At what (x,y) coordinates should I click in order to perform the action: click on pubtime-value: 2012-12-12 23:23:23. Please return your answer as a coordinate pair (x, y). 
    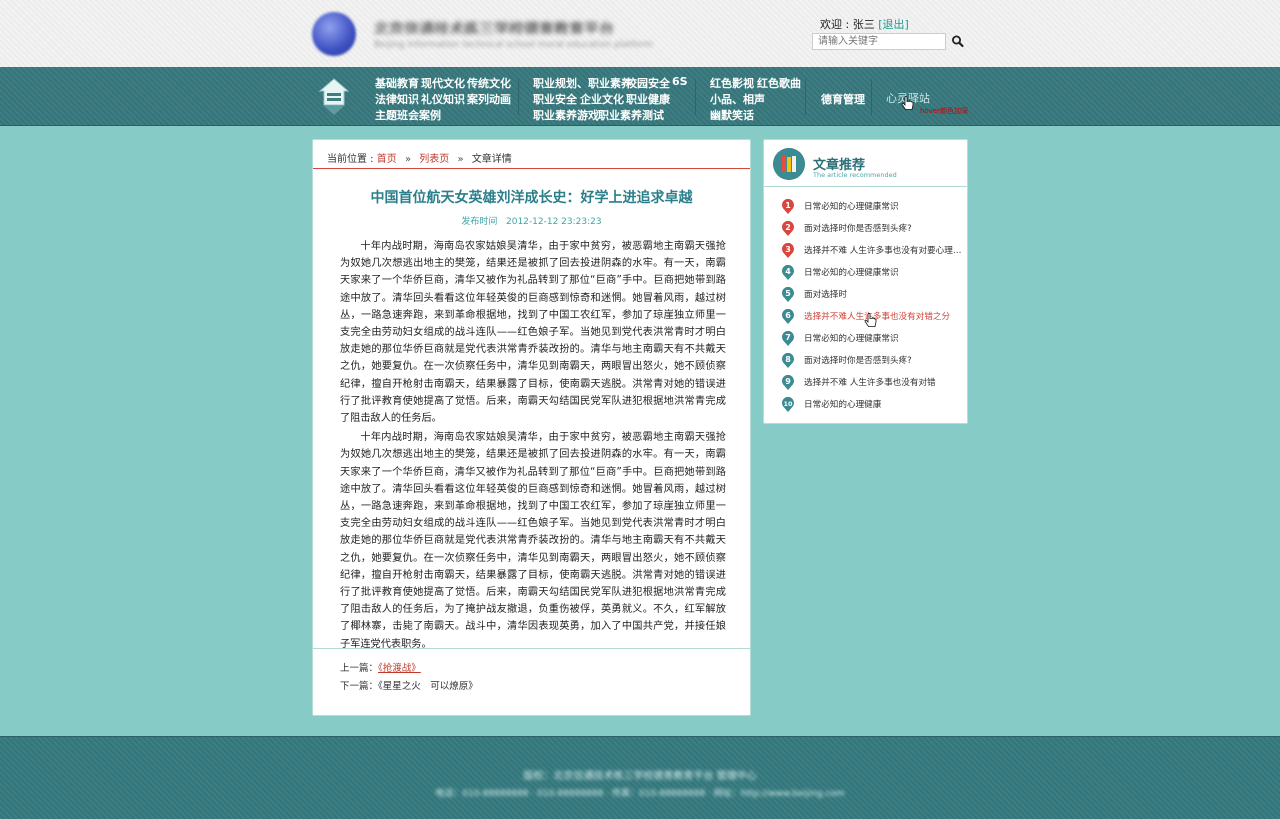
    Looking at the image, I should click on (554, 222).